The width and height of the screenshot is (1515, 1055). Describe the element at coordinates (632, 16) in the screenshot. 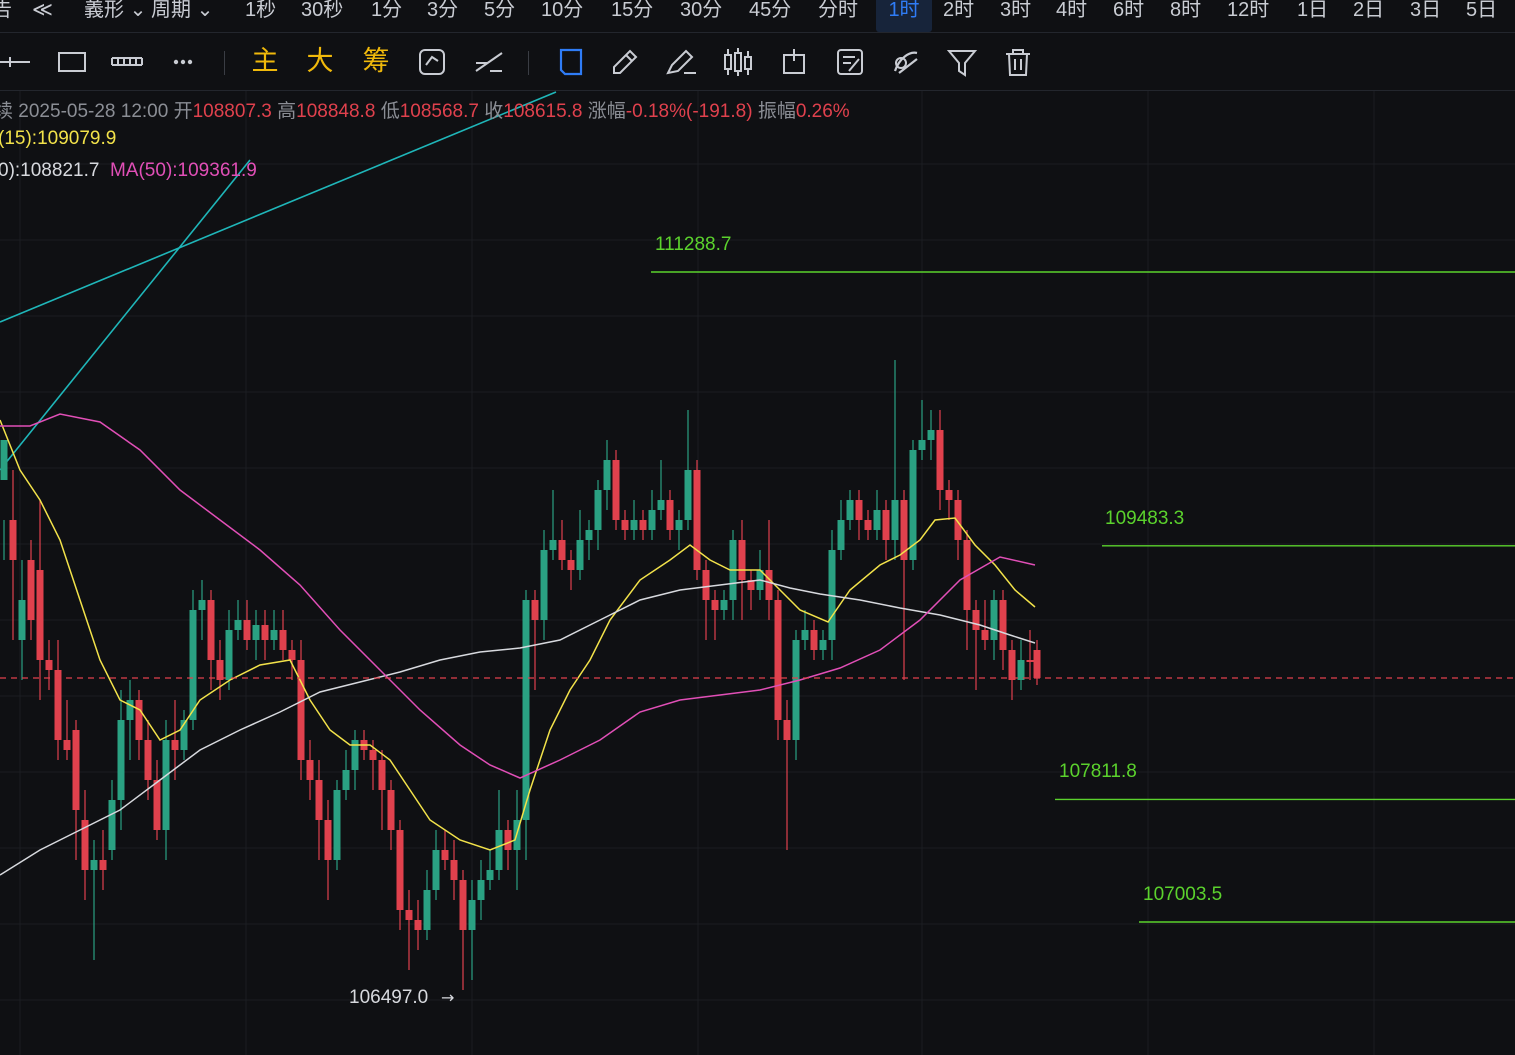

I see `period-15m: 15分` at that location.